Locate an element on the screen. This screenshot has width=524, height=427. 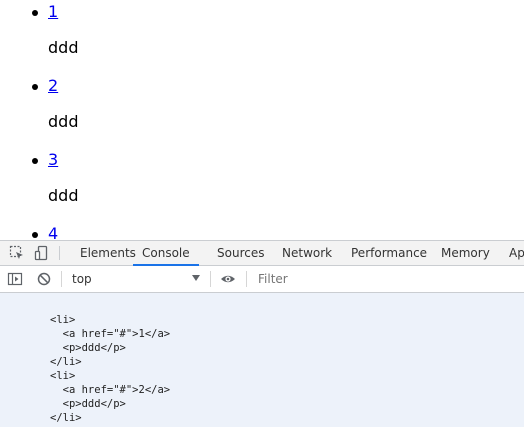
eye-icon is located at coordinates (228, 279).